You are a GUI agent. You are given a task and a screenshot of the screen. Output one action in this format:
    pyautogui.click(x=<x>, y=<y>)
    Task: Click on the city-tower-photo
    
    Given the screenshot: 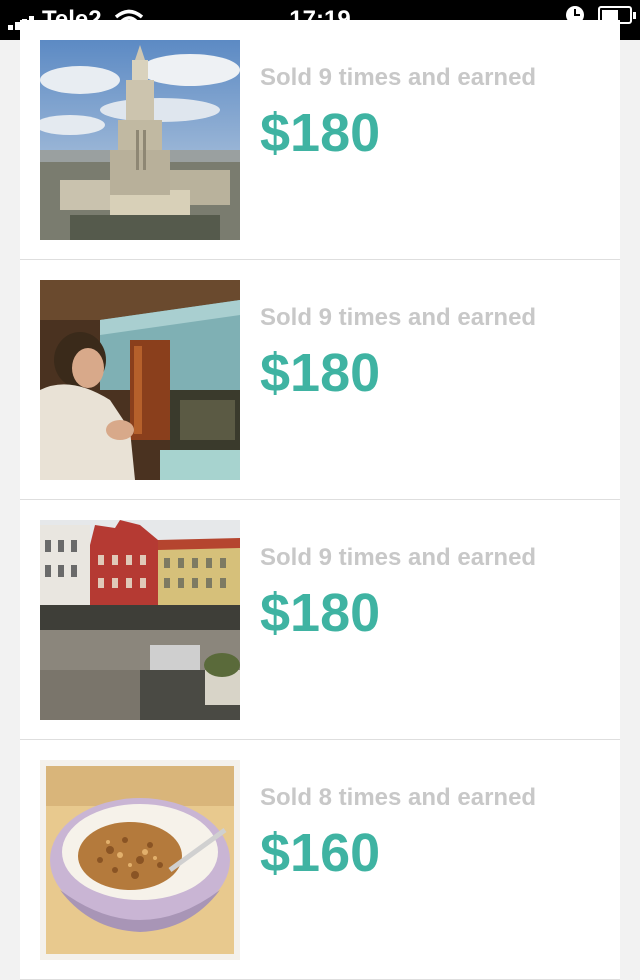 What is the action you would take?
    pyautogui.click(x=140, y=140)
    